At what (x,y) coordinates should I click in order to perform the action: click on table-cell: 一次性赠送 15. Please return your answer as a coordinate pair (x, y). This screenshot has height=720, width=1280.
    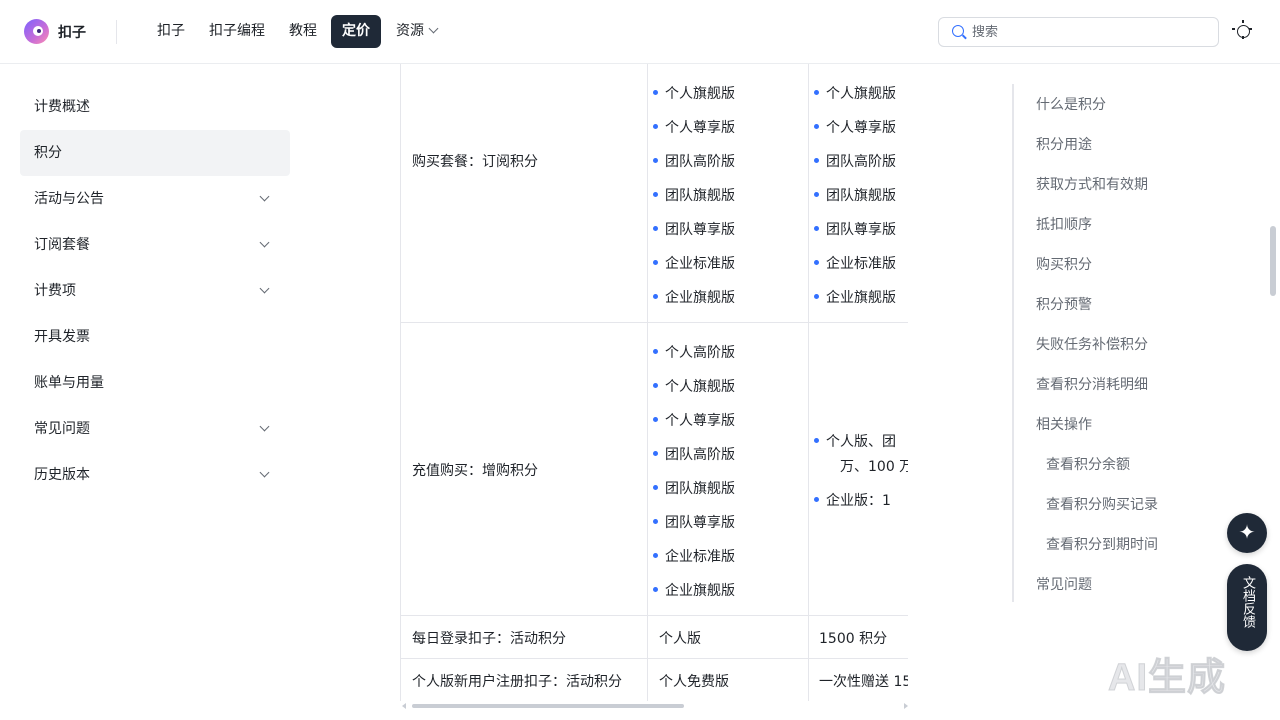
    Looking at the image, I should click on (858, 680).